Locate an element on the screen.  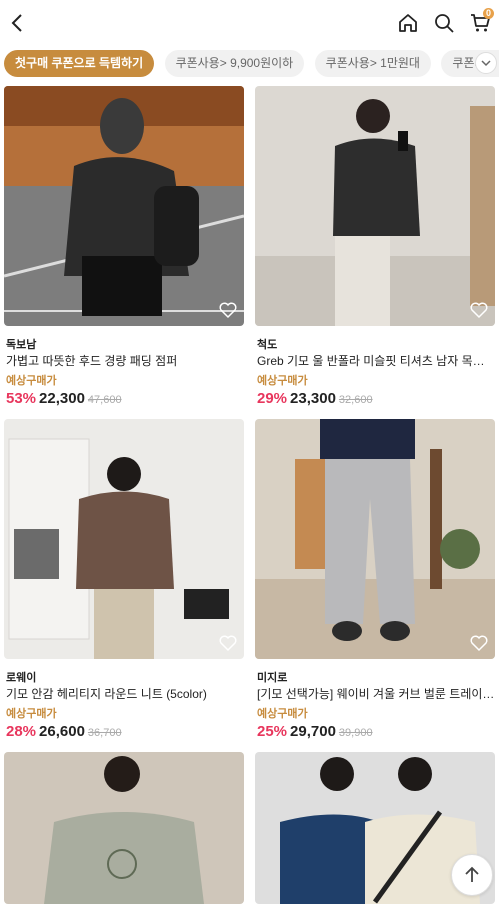
sale-price: 29,700 is located at coordinates (313, 731).